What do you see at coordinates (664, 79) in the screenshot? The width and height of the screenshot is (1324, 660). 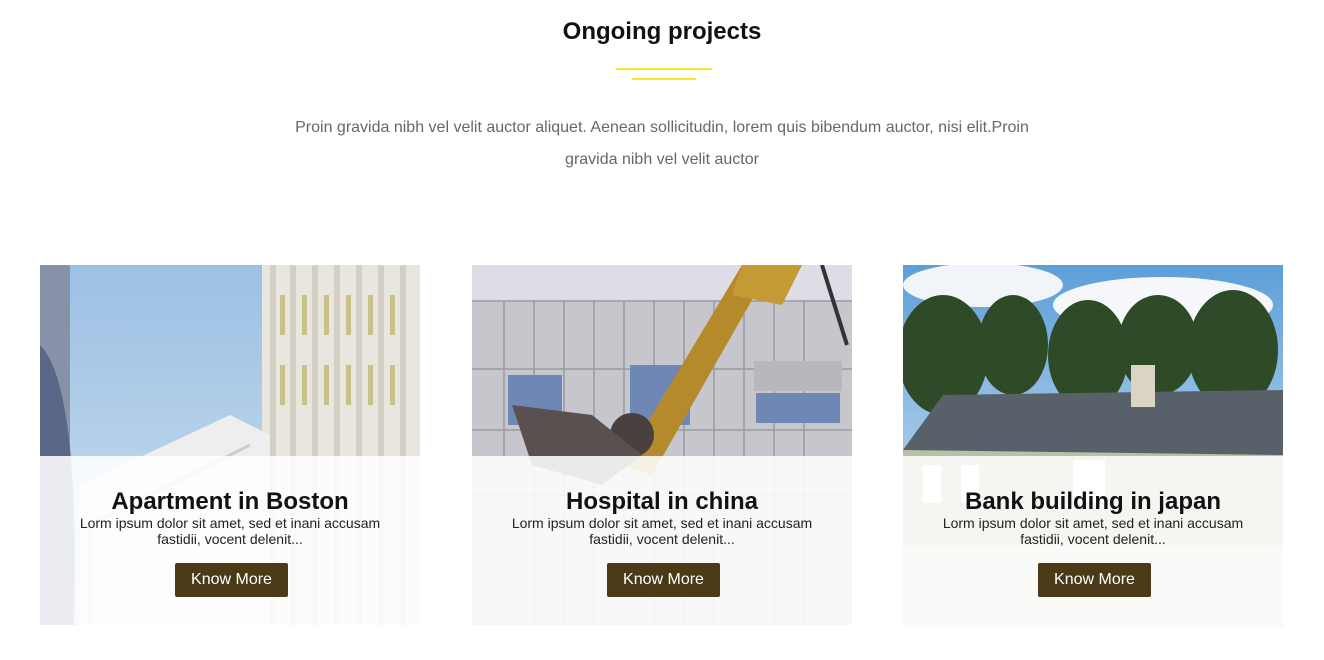 I see `title-underline-short` at bounding box center [664, 79].